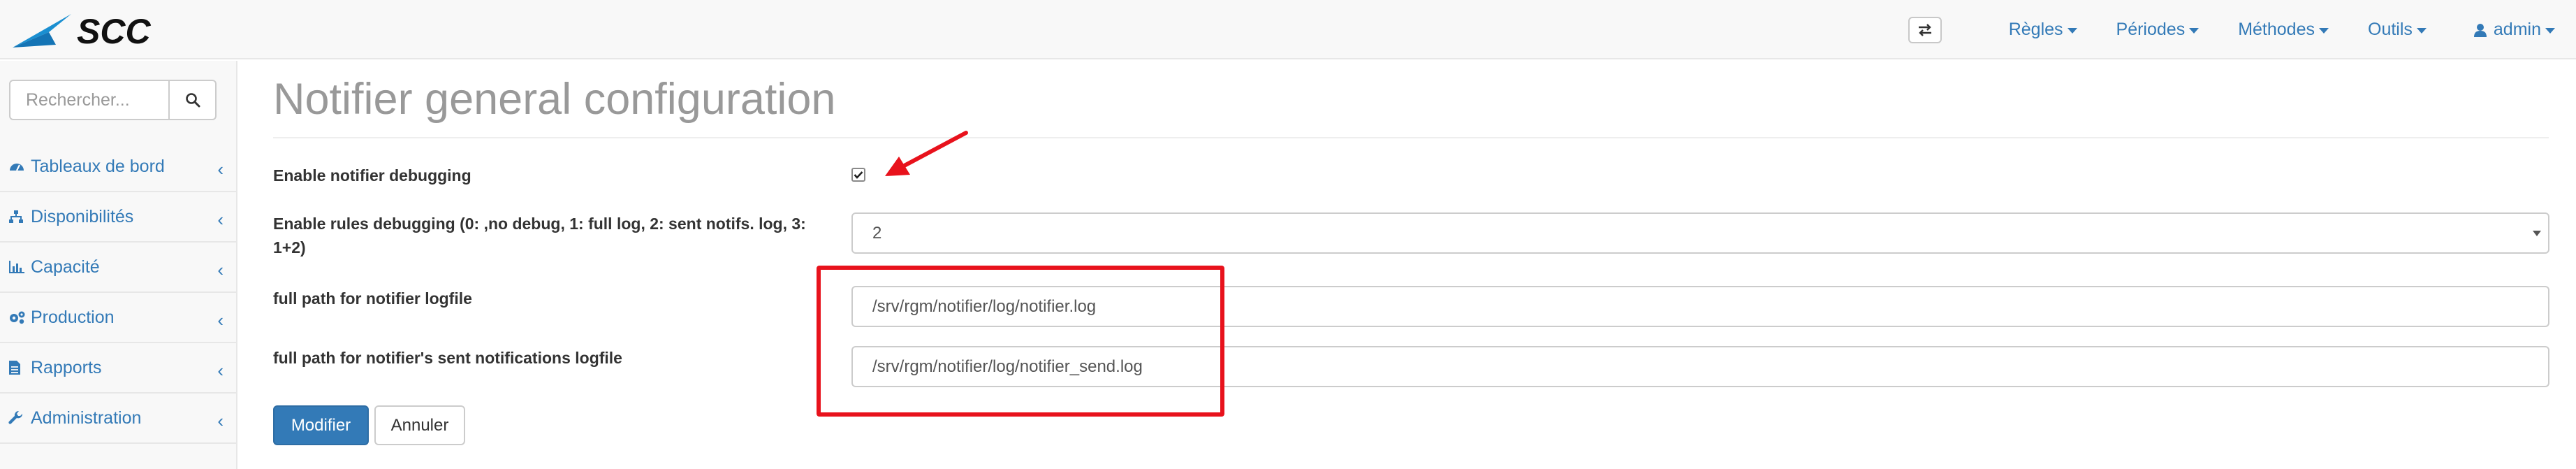 This screenshot has height=469, width=2576. I want to click on scc-logo: SCC, so click(108, 30).